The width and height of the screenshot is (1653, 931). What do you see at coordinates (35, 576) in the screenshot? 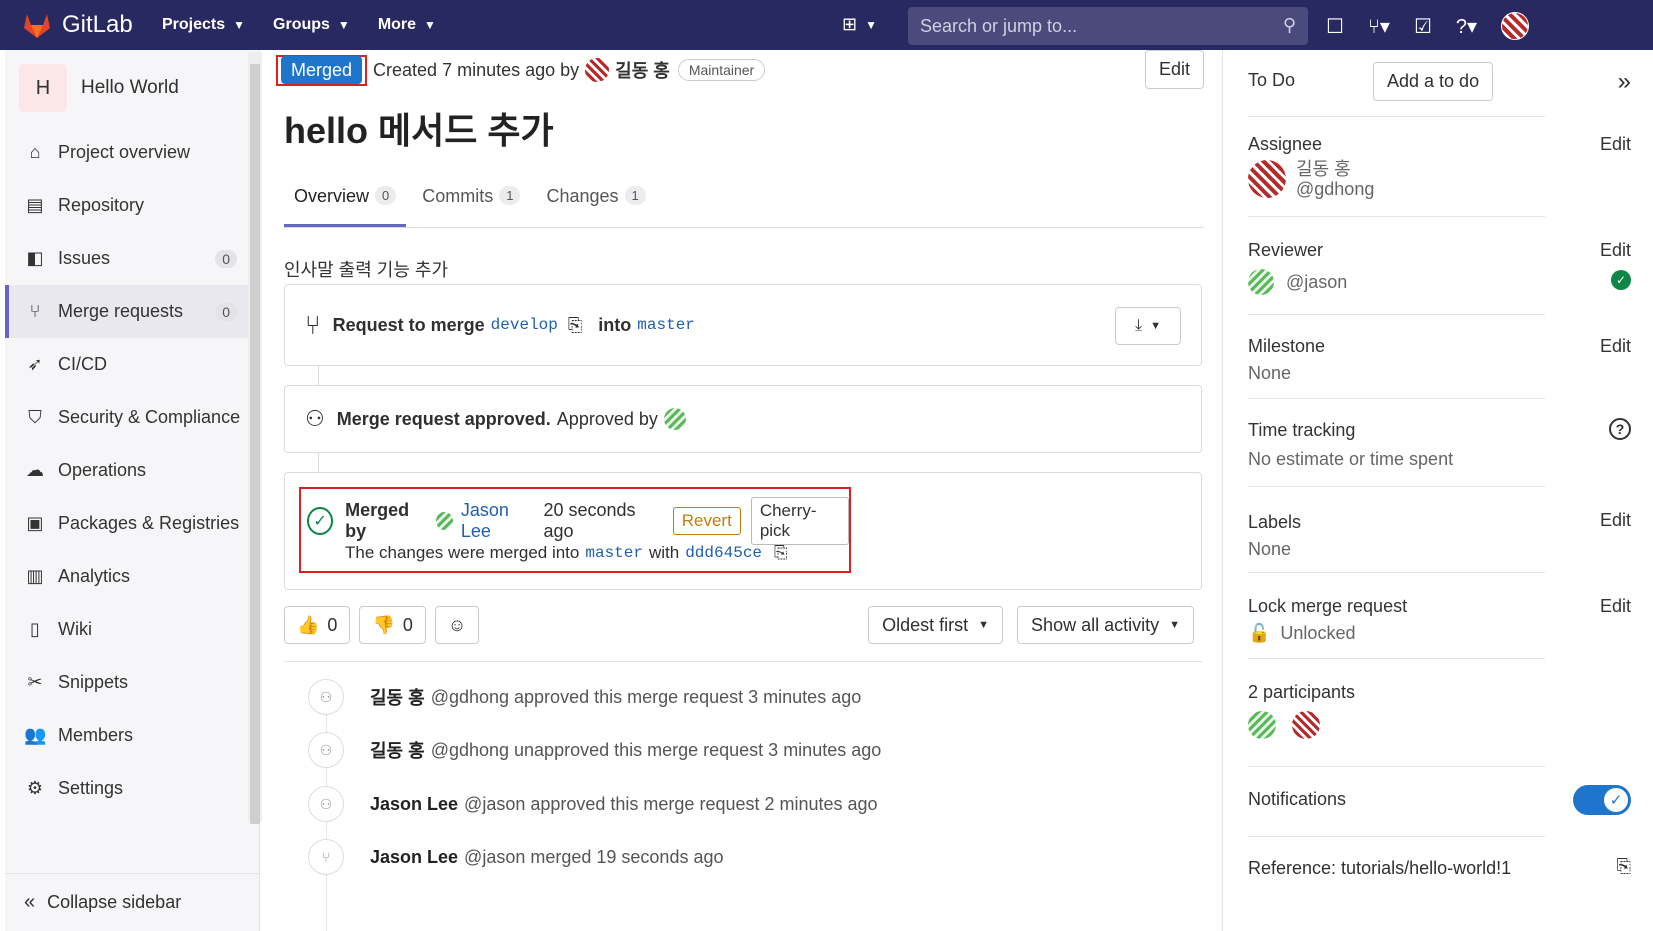
I see `analytics-icon: ▥` at bounding box center [35, 576].